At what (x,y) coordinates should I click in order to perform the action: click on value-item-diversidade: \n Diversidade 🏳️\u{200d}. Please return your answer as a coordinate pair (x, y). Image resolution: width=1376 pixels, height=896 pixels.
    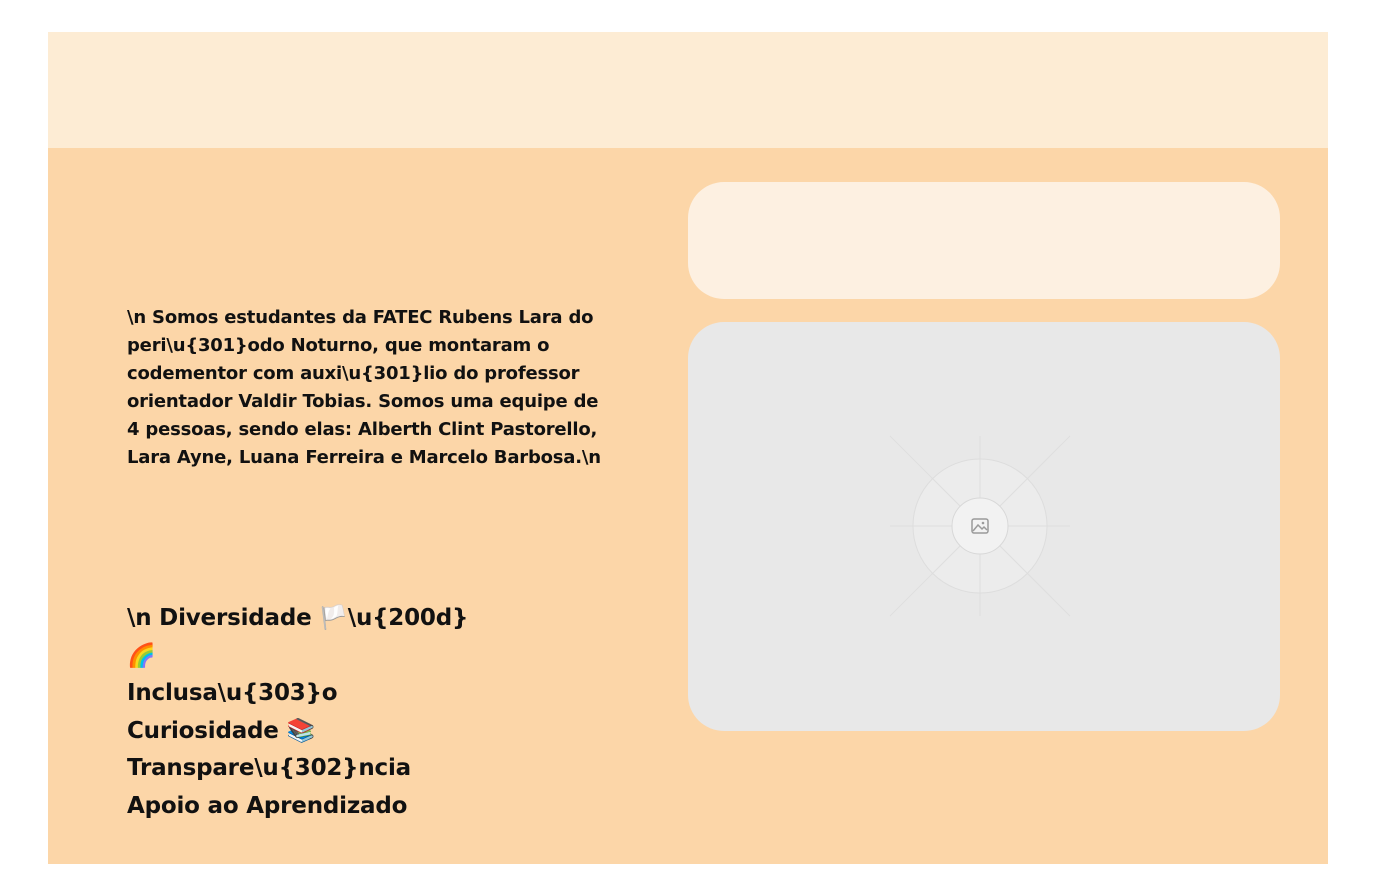
    Looking at the image, I should click on (298, 618).